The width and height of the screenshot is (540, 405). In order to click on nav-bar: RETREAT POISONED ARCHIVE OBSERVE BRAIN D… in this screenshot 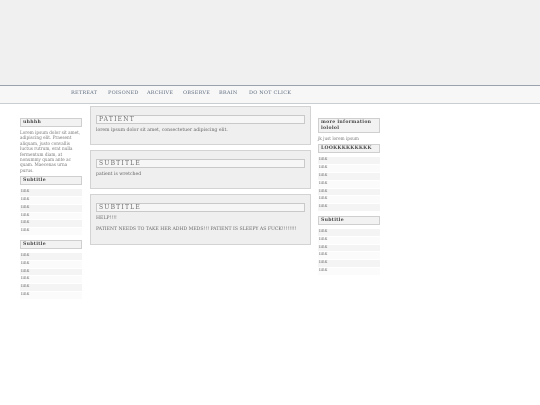, I will do `click(270, 94)`.